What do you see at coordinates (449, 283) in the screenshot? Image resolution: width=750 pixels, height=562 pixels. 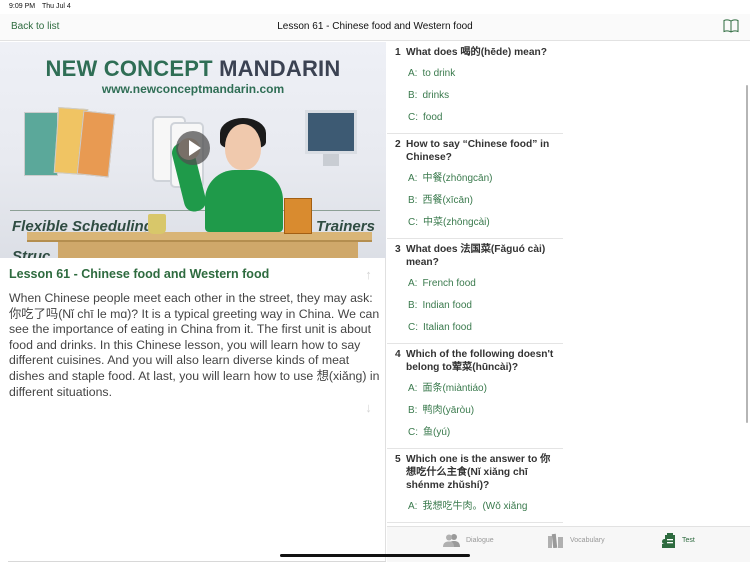 I see `option-text: French food` at bounding box center [449, 283].